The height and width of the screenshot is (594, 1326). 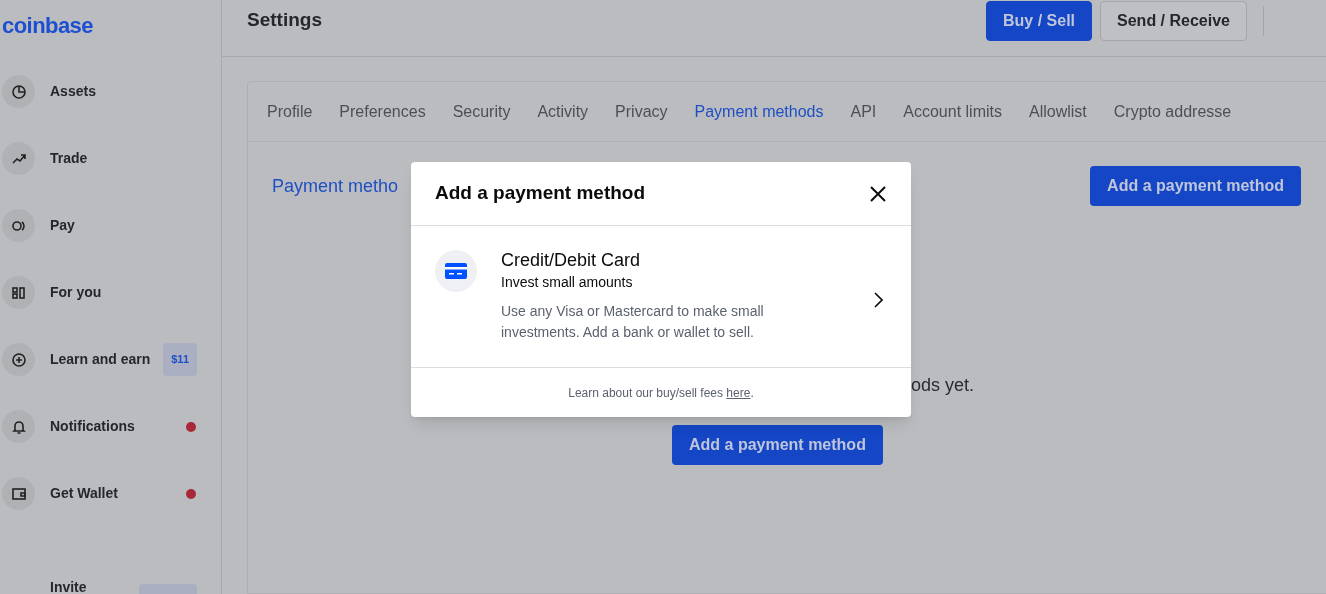 What do you see at coordinates (69, 159) in the screenshot?
I see `sidebar-label: Trade` at bounding box center [69, 159].